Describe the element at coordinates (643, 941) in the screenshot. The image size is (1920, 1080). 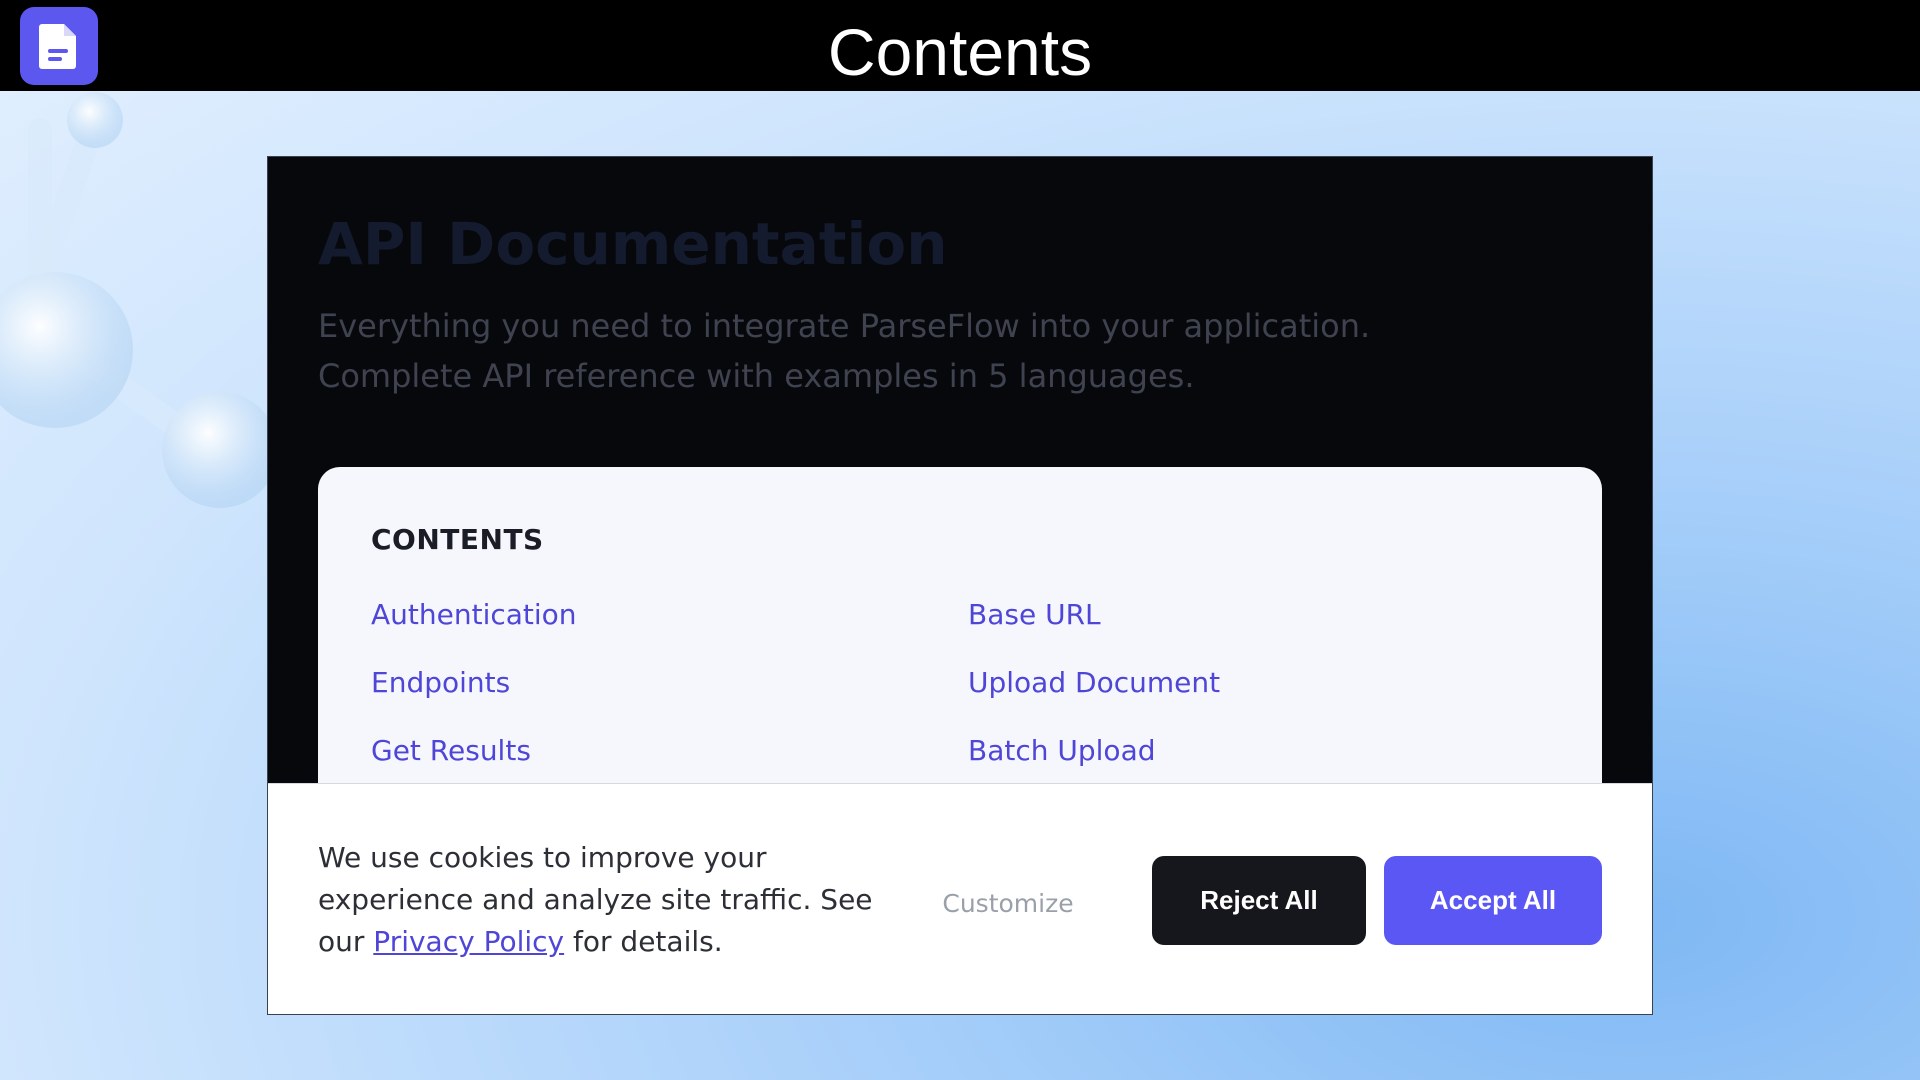
I see `cookie-text-after: for details.` at that location.